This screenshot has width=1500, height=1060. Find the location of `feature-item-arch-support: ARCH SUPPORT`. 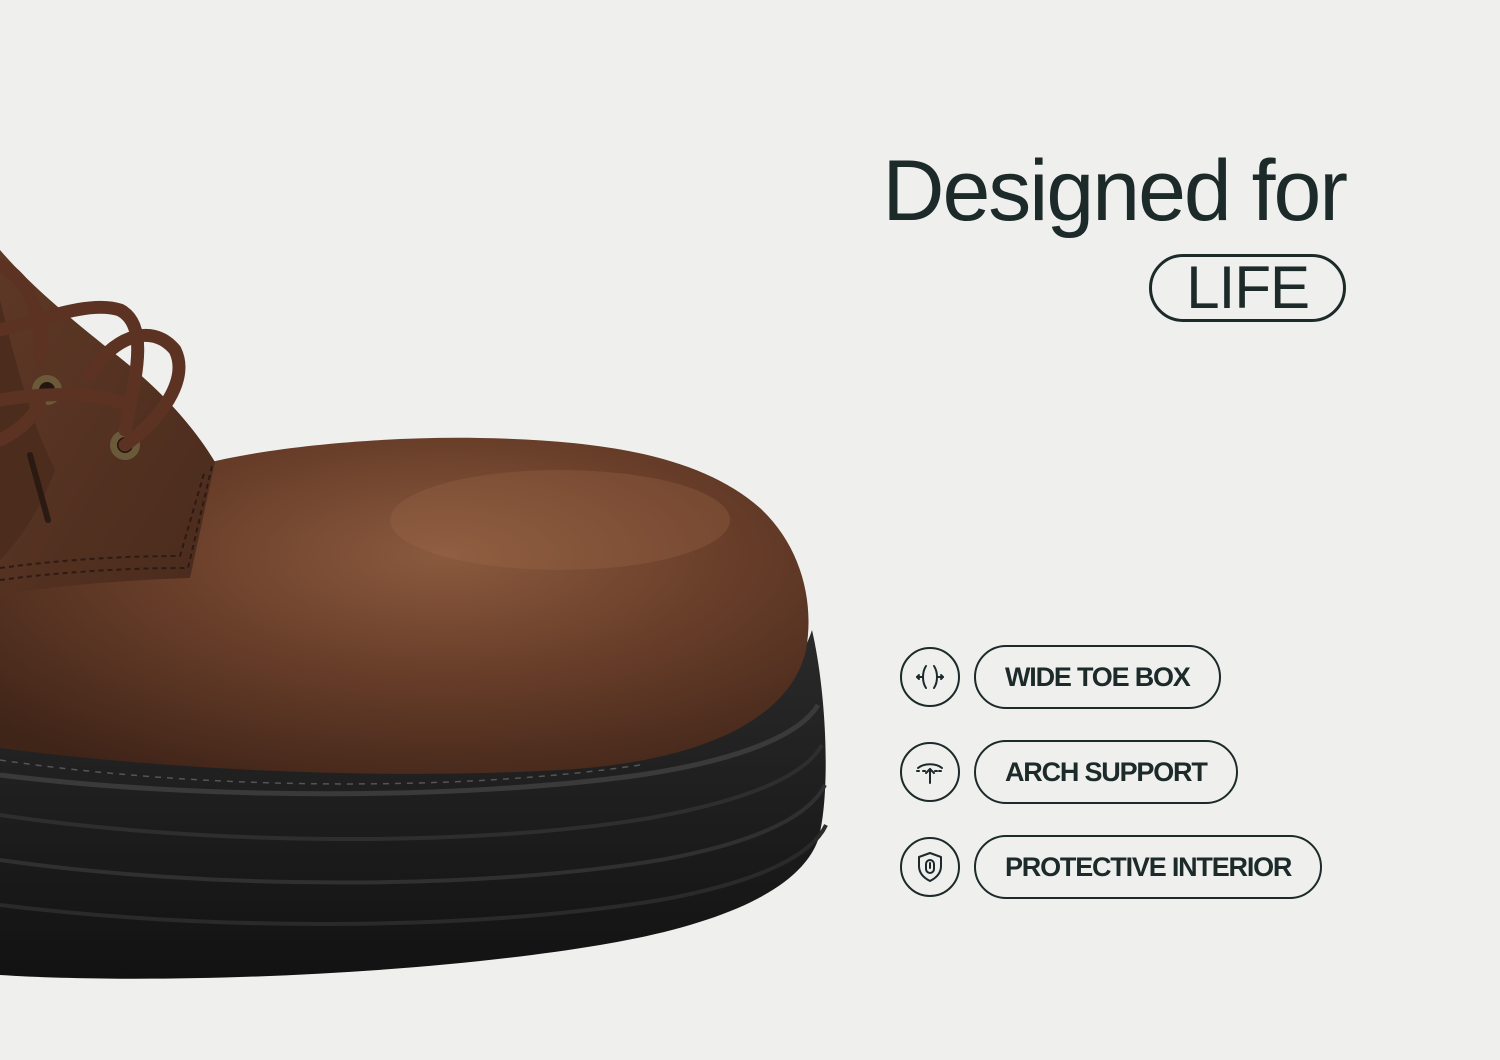

feature-item-arch-support: ARCH SUPPORT is located at coordinates (1111, 772).